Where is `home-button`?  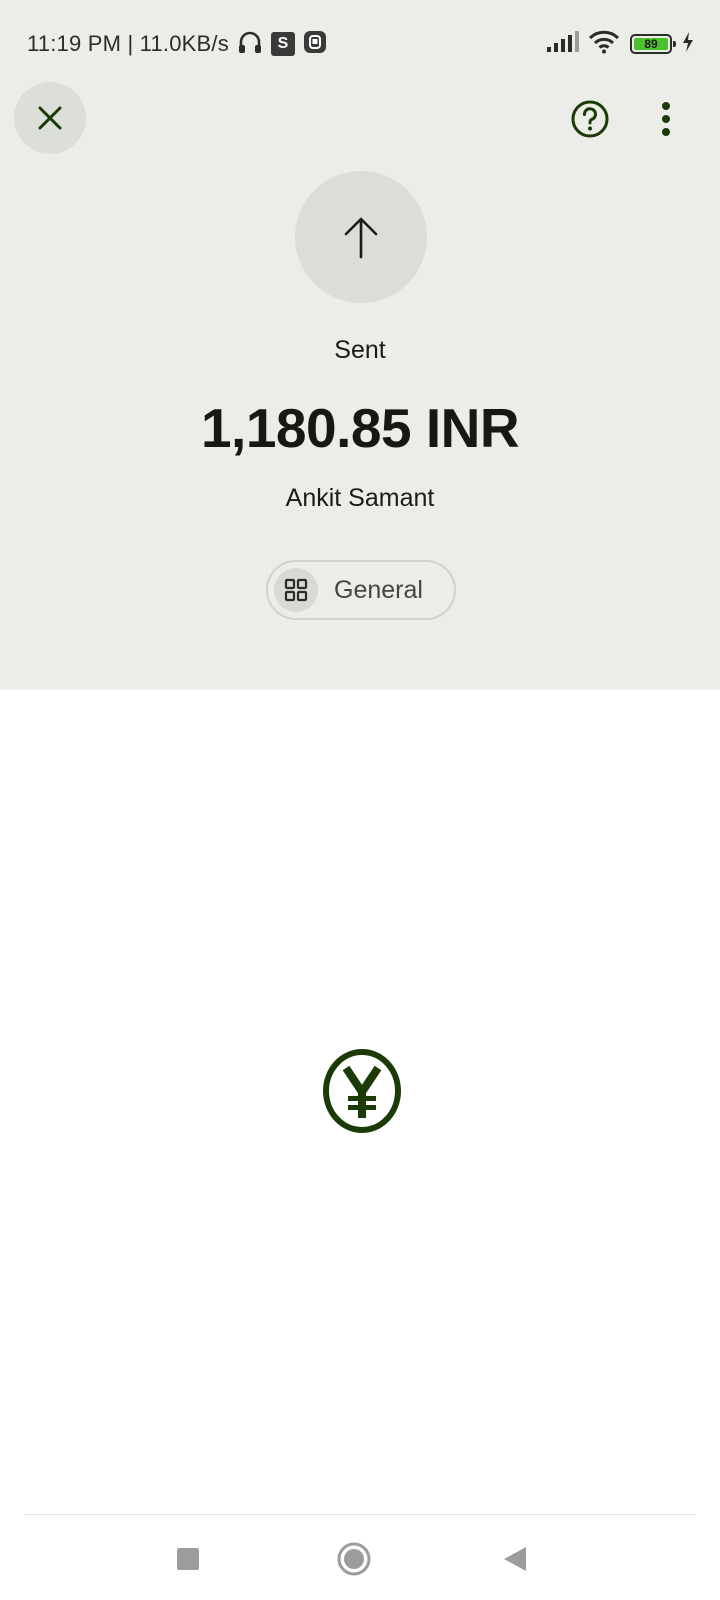 home-button is located at coordinates (354, 1559).